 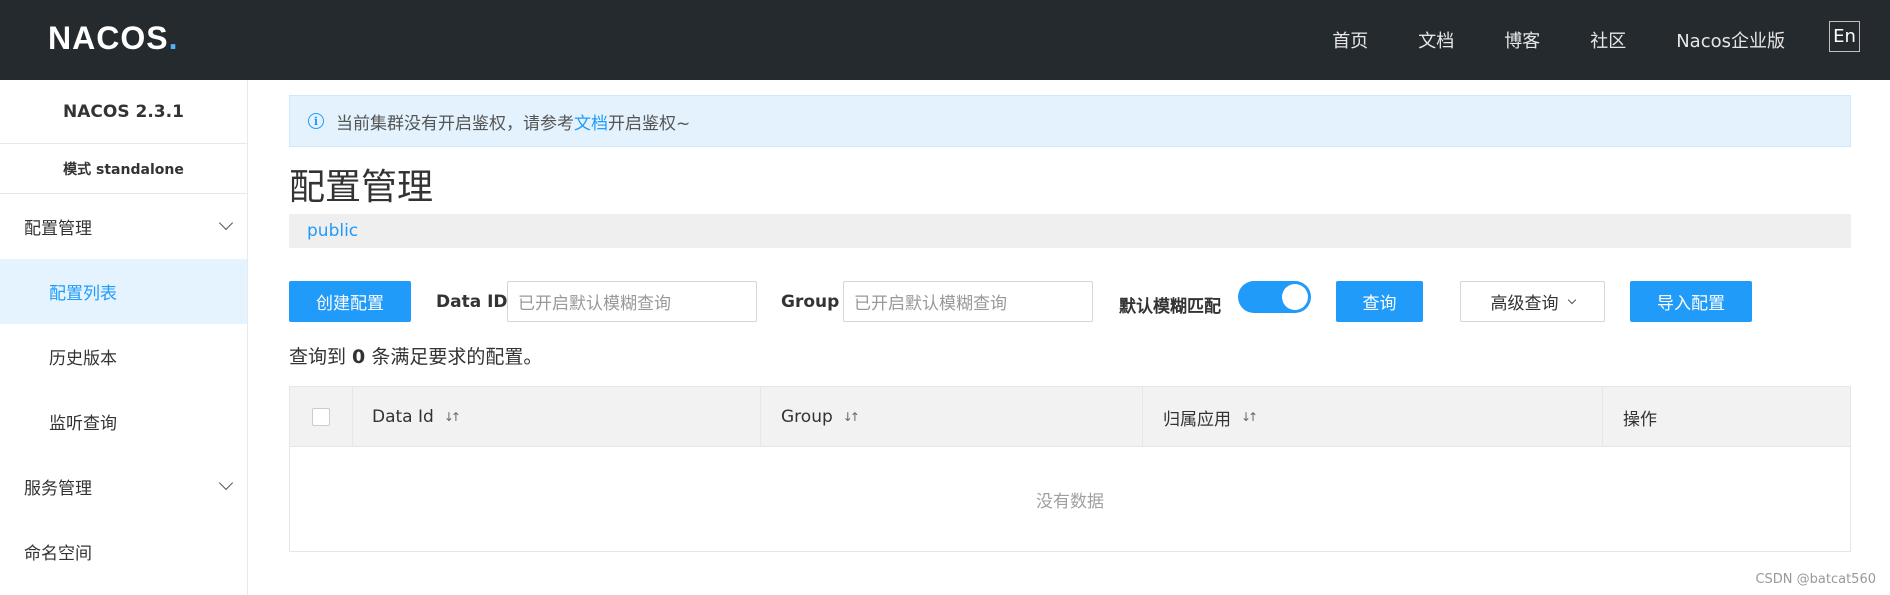 What do you see at coordinates (123, 356) in the screenshot?
I see `sidebar-item-history: 历史版本` at bounding box center [123, 356].